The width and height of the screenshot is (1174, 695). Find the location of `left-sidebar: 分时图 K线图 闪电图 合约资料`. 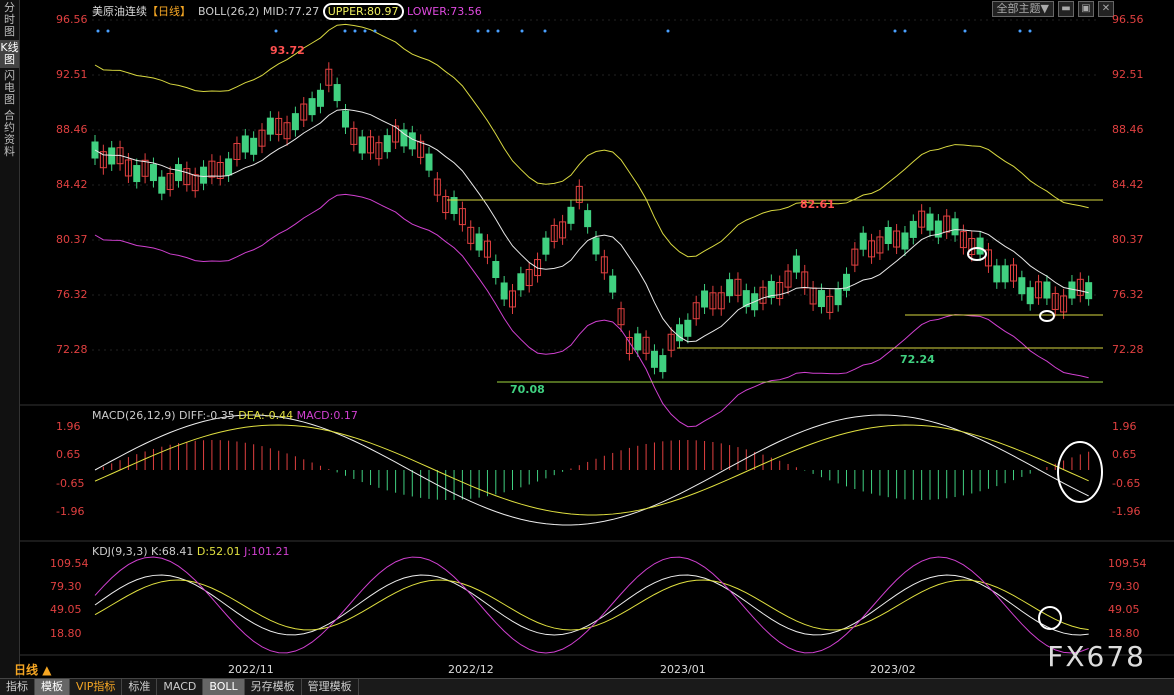

left-sidebar: 分时图 K线图 闪电图 合约资料 is located at coordinates (10, 339).